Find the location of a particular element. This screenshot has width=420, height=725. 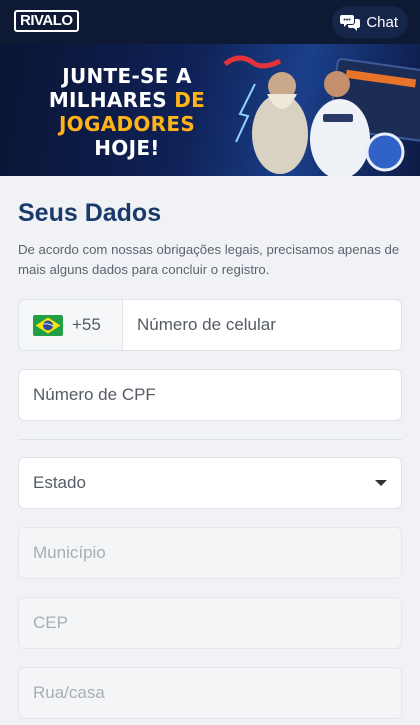

banner-line-2a: MILHARES is located at coordinates (111, 100).